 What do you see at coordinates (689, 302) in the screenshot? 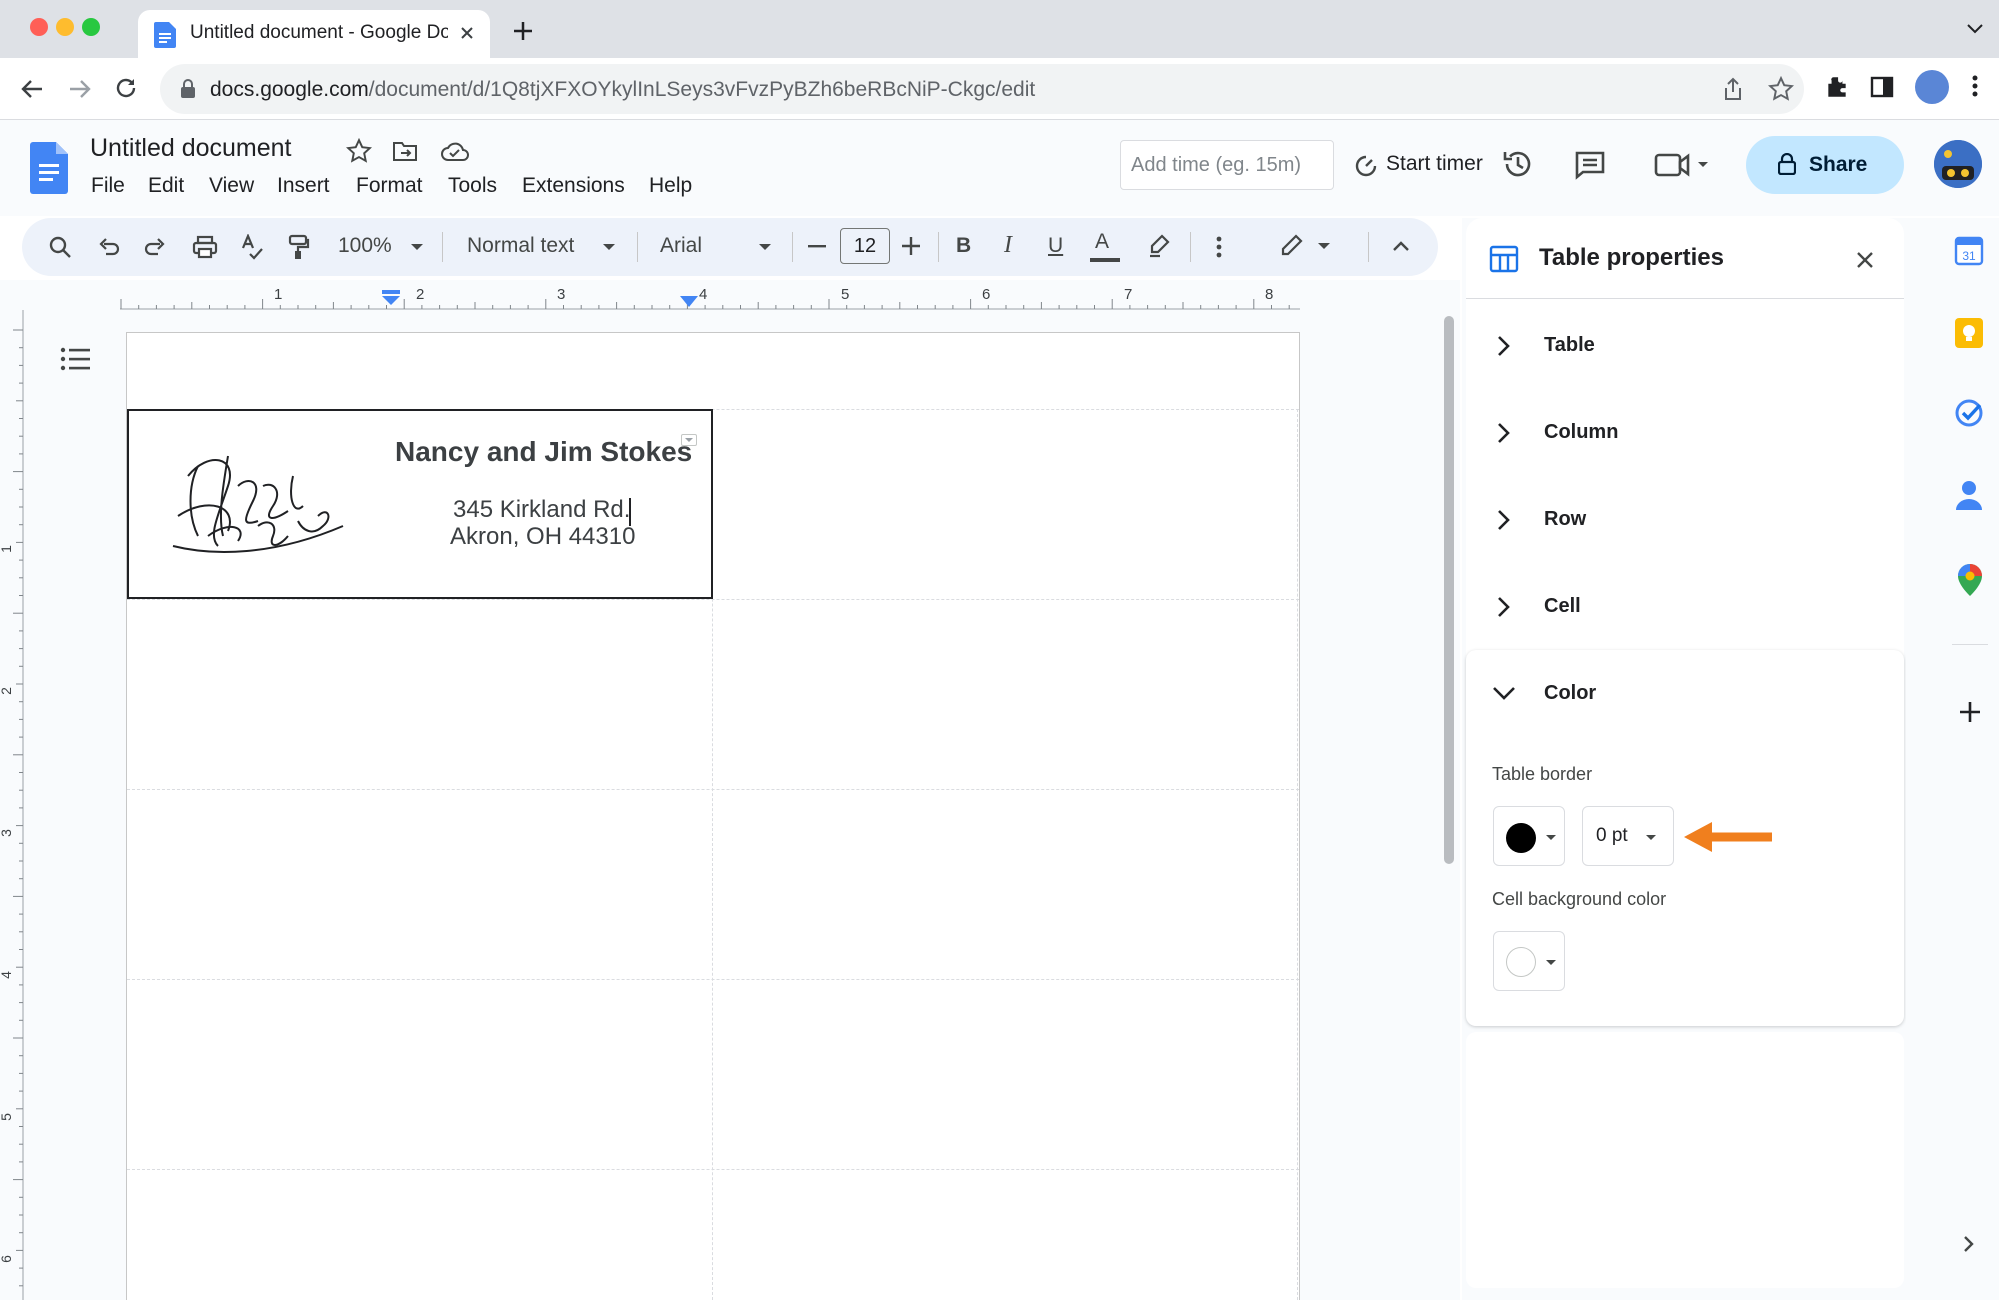
I see `right-indent-marker-icon` at bounding box center [689, 302].